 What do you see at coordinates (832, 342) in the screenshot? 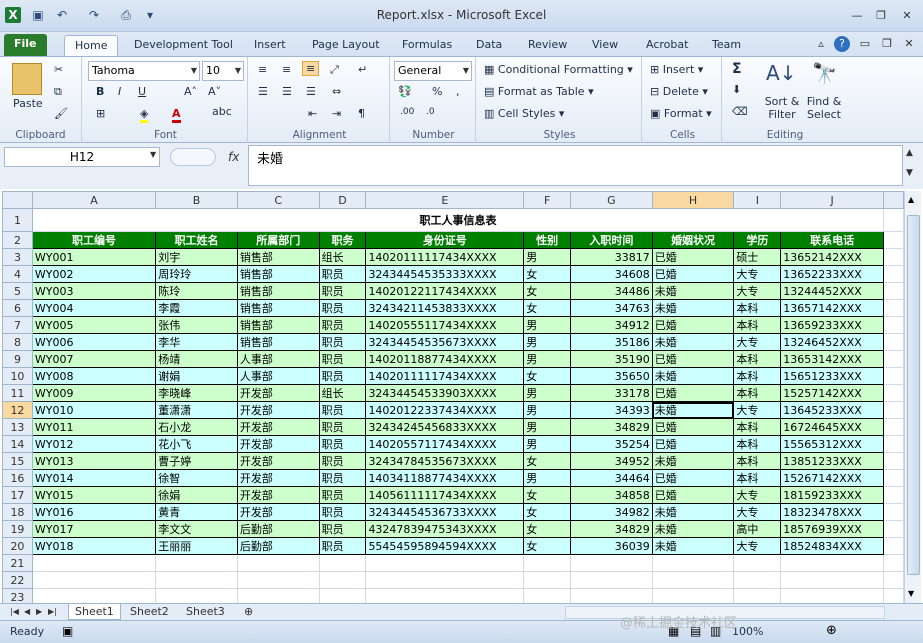
I see `table-cell: 13246452XXX` at bounding box center [832, 342].